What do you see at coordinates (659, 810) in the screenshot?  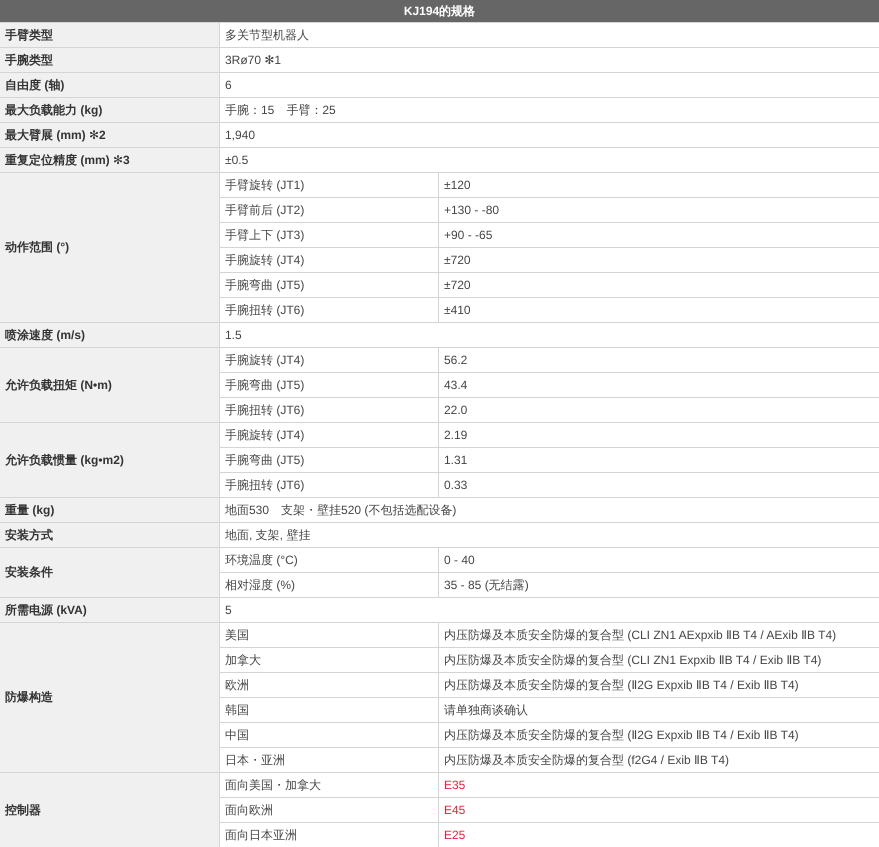 I see `value-cell: E45` at bounding box center [659, 810].